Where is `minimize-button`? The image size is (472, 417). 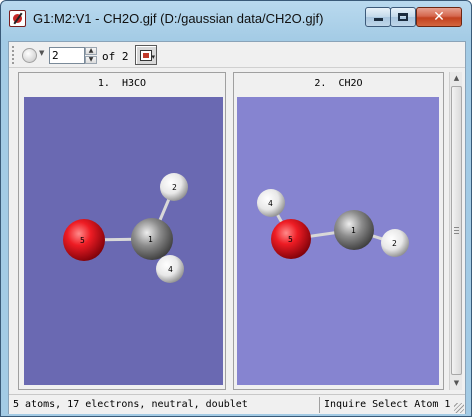 minimize-button is located at coordinates (378, 17).